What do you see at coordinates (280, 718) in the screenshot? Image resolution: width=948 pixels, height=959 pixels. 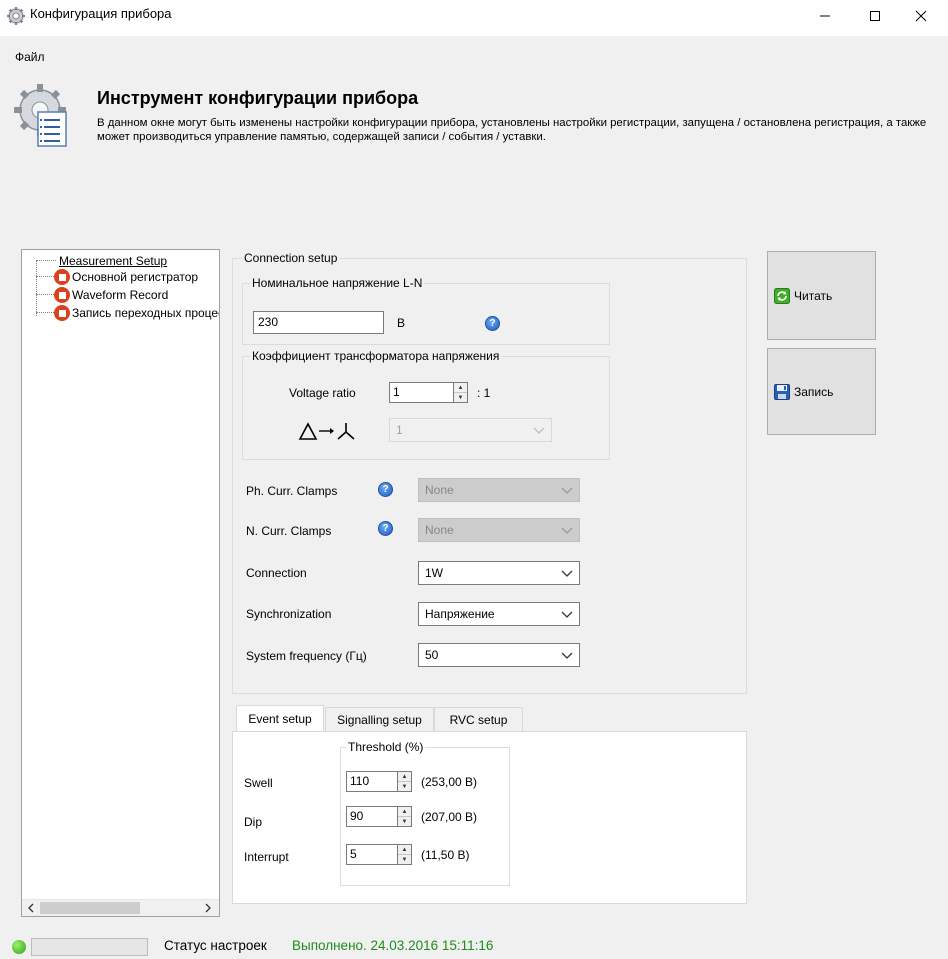 I see `tab-event-setup: Event setup` at bounding box center [280, 718].